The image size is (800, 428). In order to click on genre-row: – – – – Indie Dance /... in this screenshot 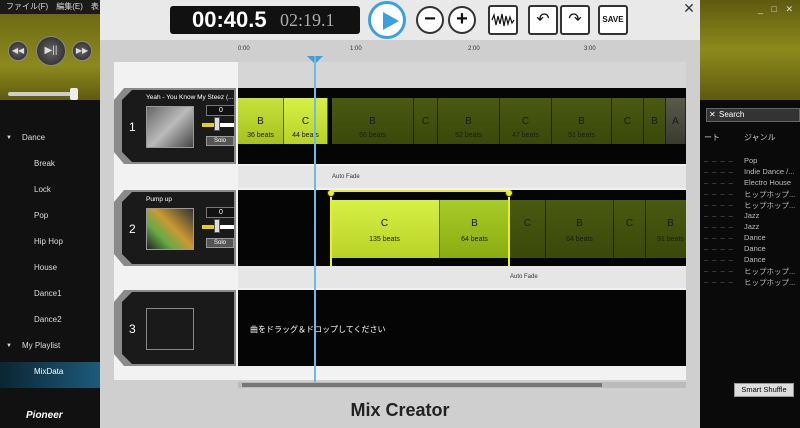, I will do `click(750, 172)`.